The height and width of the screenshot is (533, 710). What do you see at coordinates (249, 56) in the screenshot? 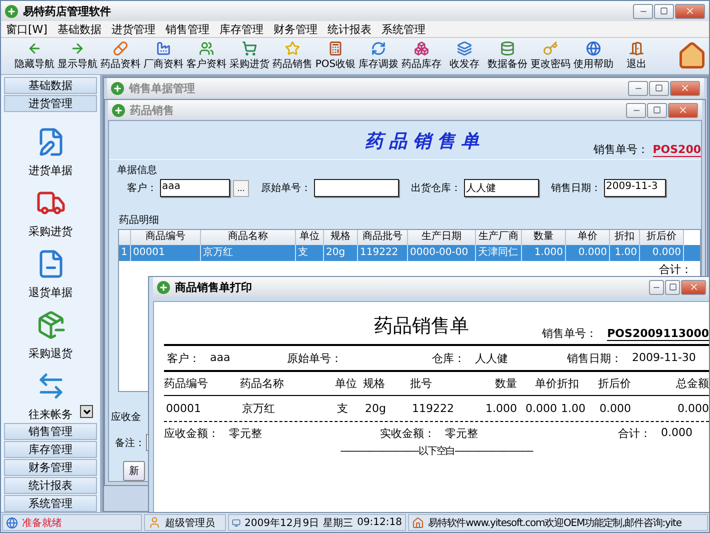
I see `toolbar-button: 采购进货` at bounding box center [249, 56].